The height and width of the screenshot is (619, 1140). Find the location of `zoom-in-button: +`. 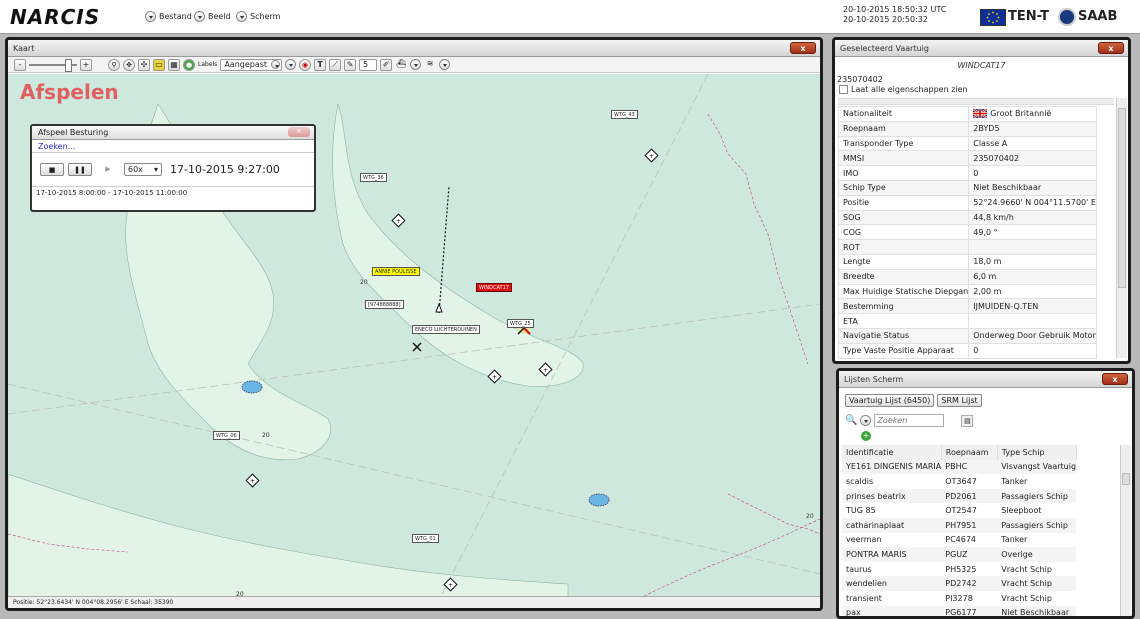

zoom-in-button: + is located at coordinates (86, 64).